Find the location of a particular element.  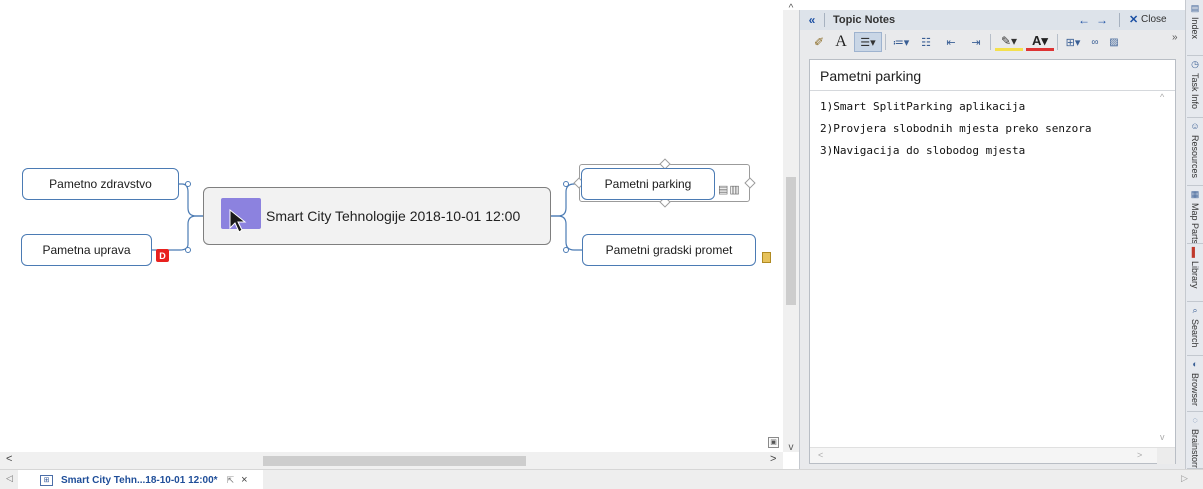

topic-notes-title: Topic Notes is located at coordinates (864, 20).